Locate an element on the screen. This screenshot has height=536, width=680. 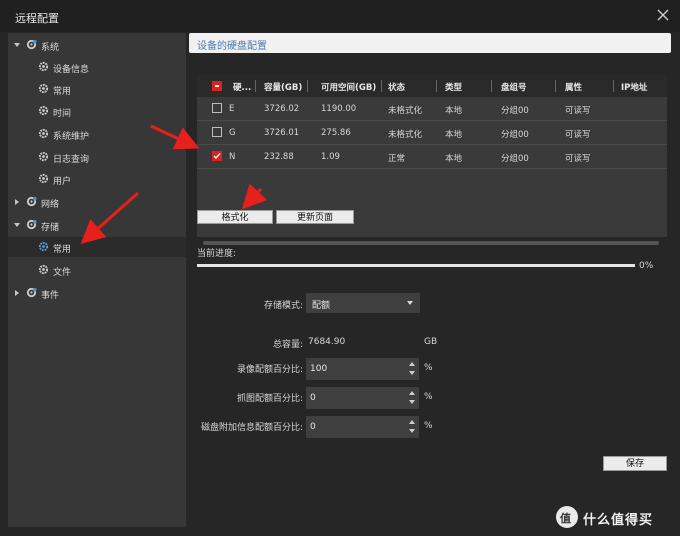
sidebar-item-user: 用户 is located at coordinates (97, 179).